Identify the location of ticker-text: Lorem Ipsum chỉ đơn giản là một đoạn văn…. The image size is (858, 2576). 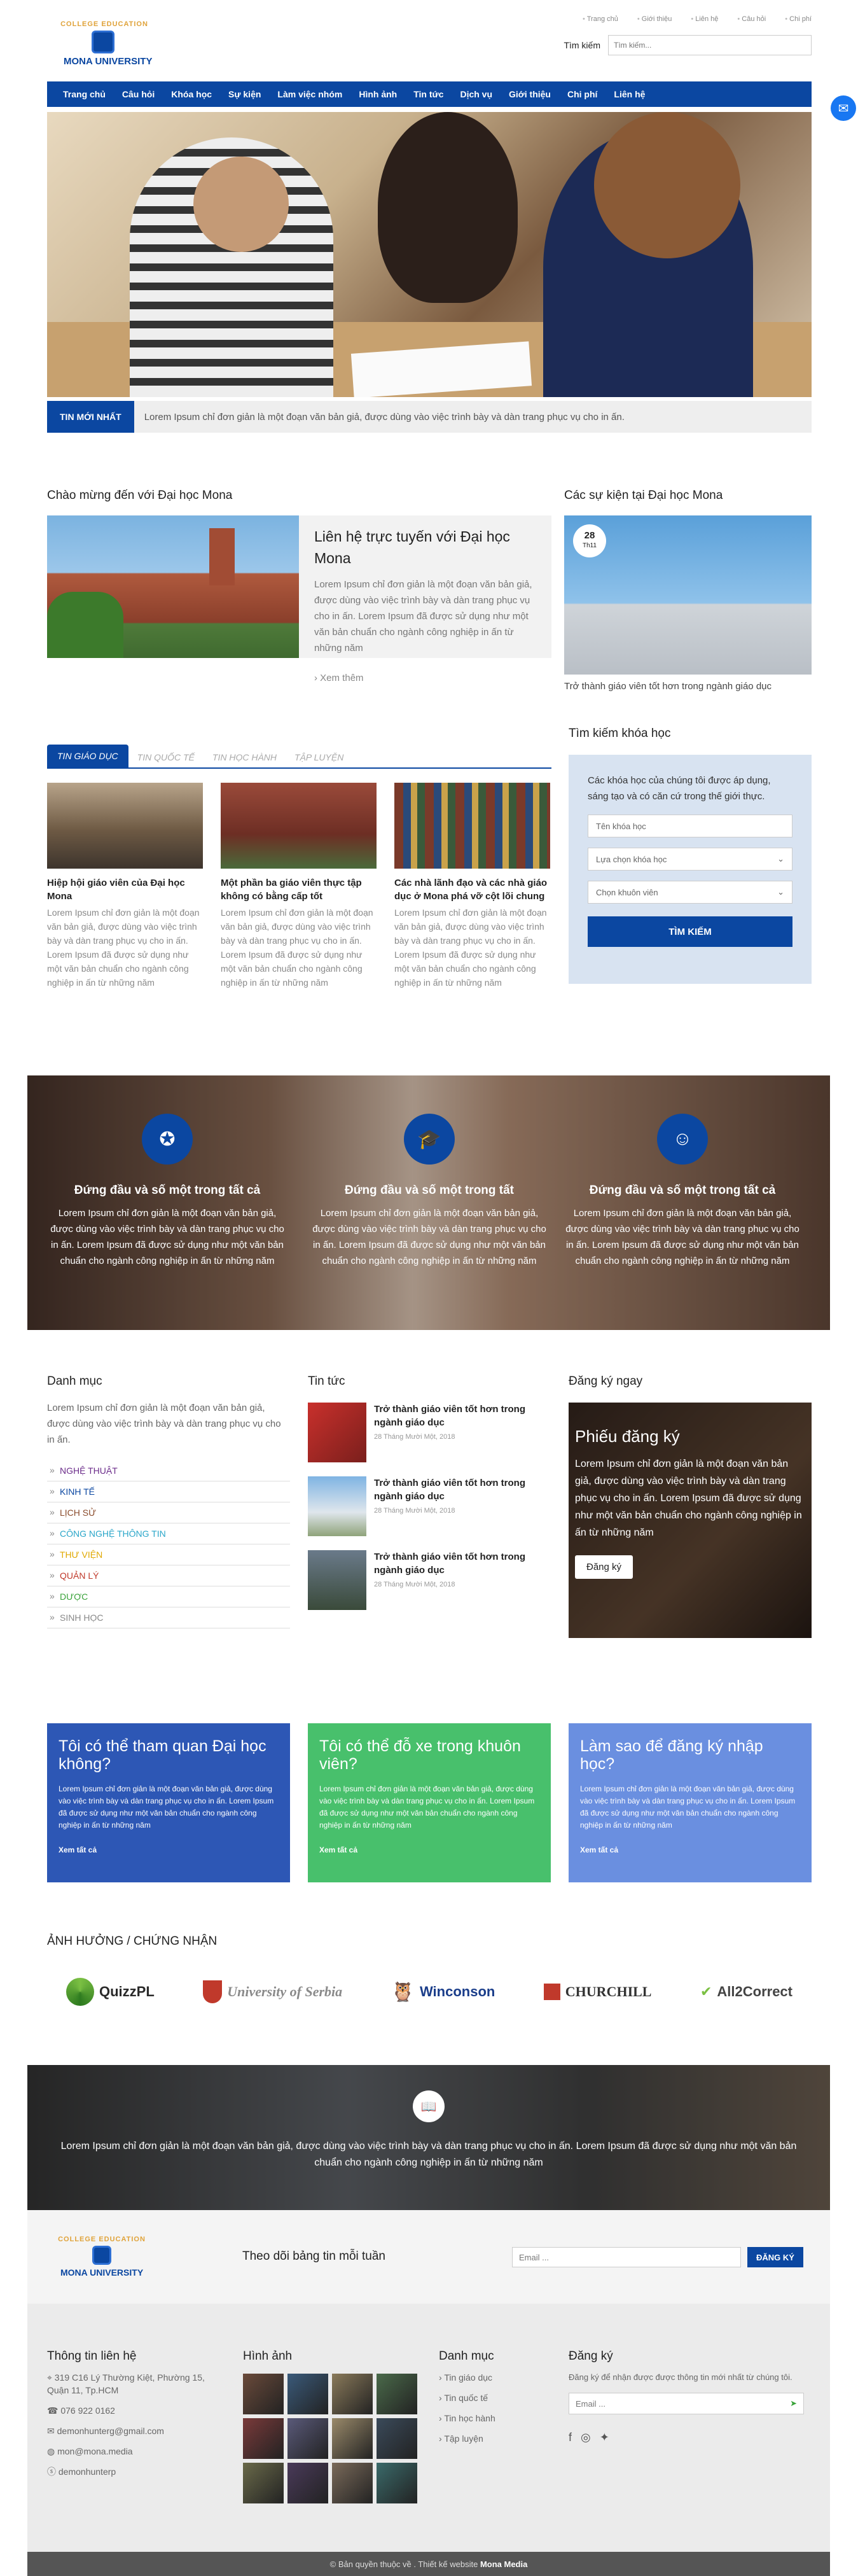
(380, 417).